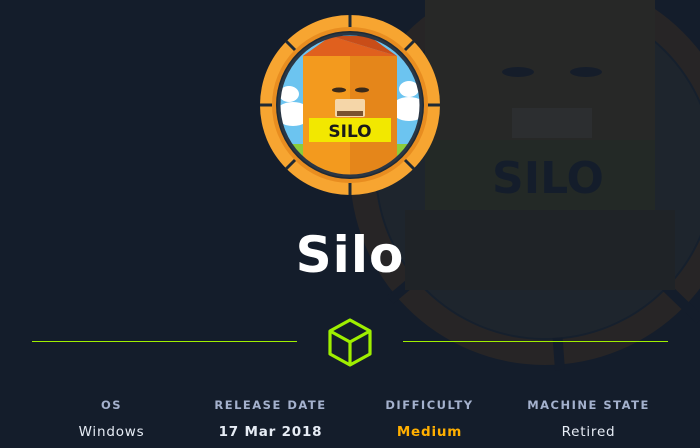 Image resolution: width=700 pixels, height=448 pixels. I want to click on divider-left, so click(164, 341).